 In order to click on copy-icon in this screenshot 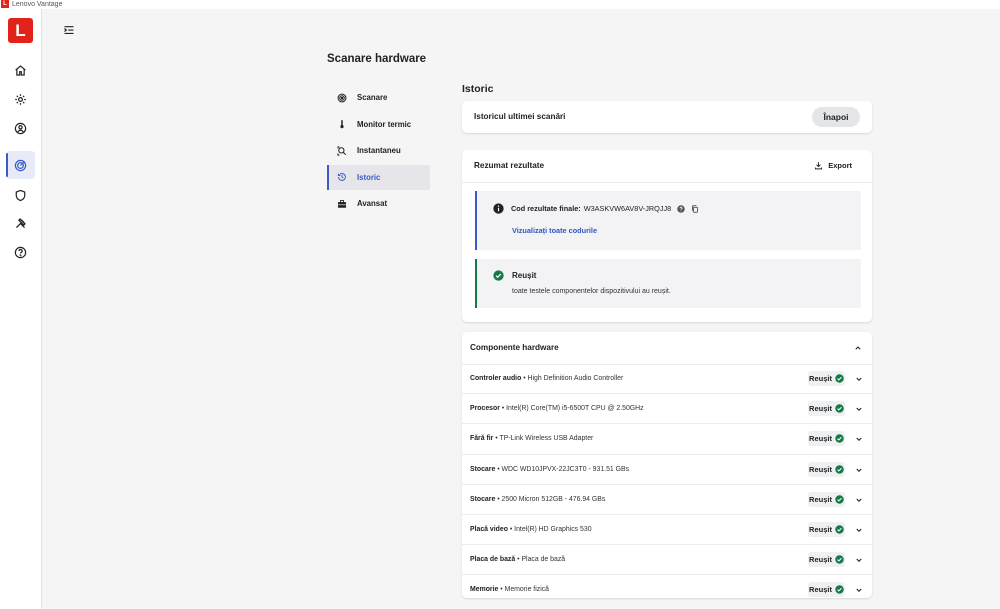, I will do `click(695, 208)`.